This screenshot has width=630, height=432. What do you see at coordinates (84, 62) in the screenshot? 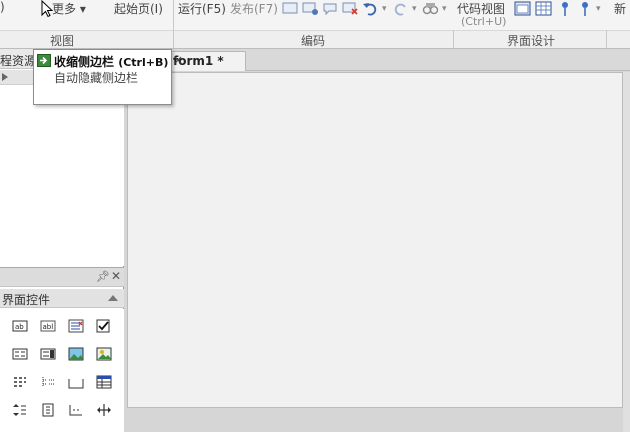
I see `tooltip-title-text: 收缩侧边栏` at bounding box center [84, 62].